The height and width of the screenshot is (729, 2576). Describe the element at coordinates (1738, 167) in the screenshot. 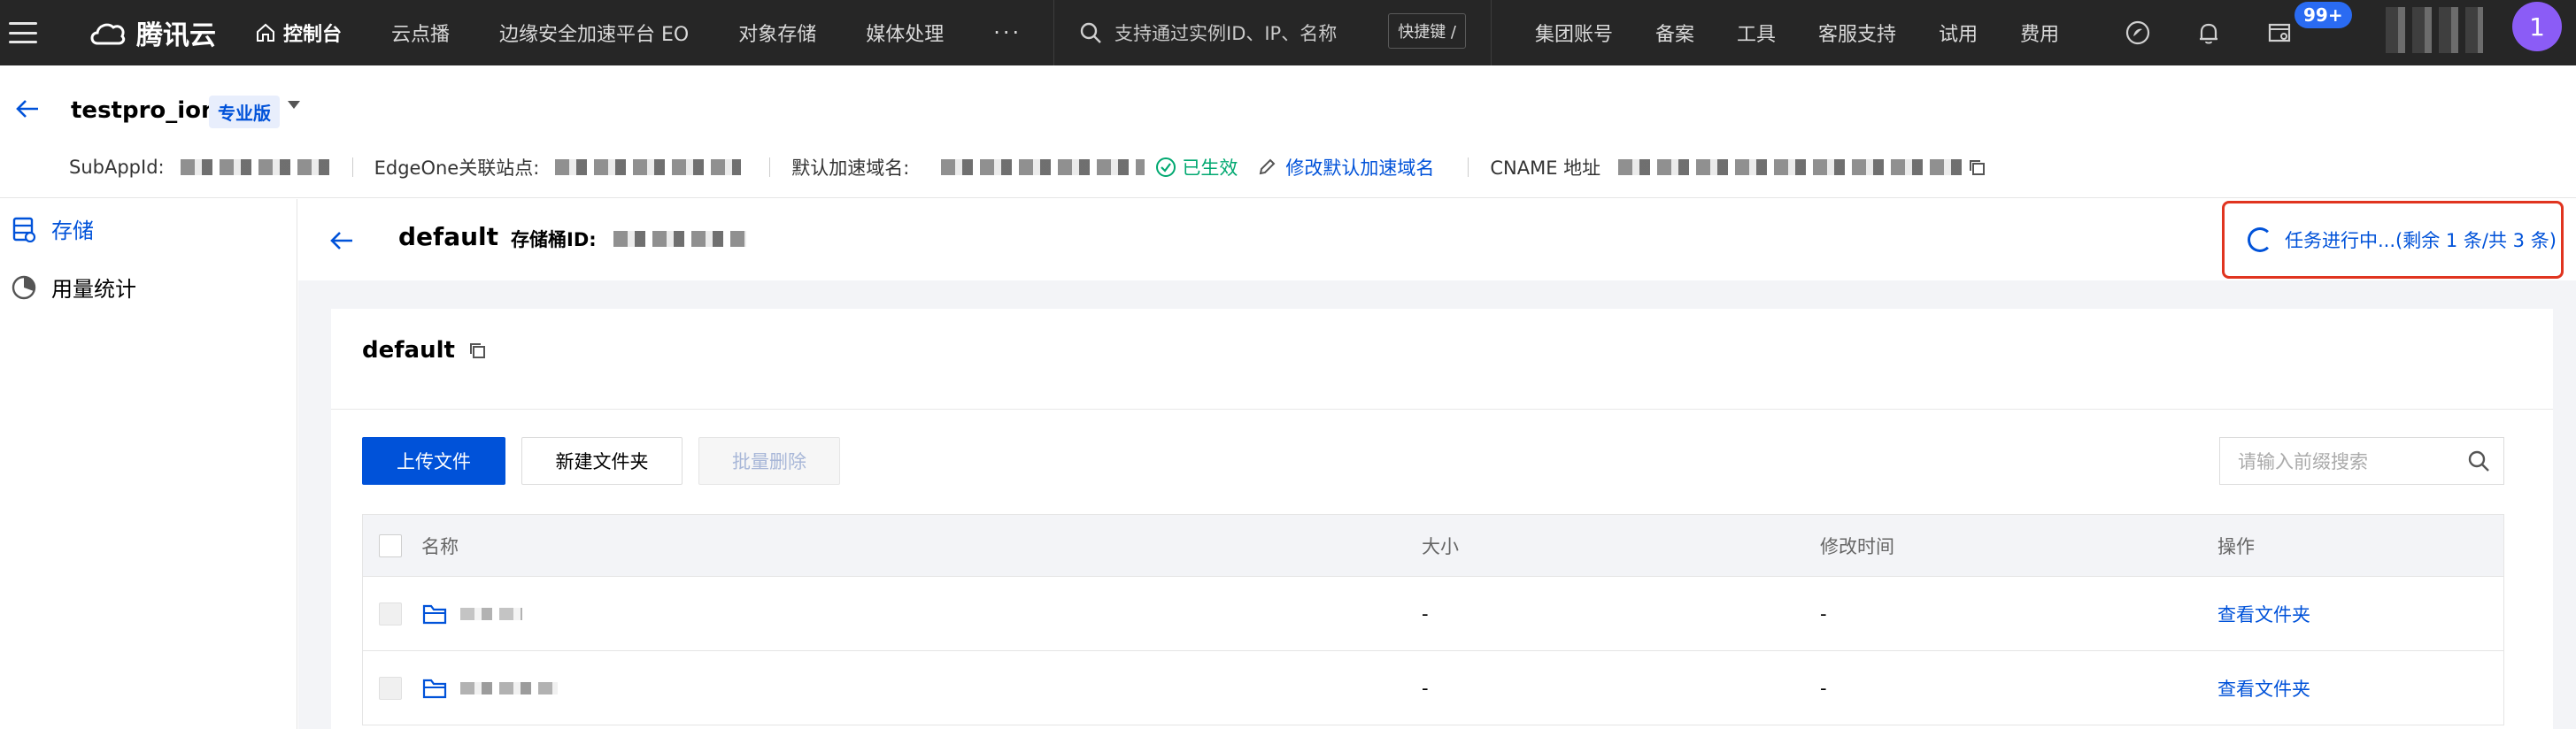

I see `cname-field: CNAME 地址` at that location.